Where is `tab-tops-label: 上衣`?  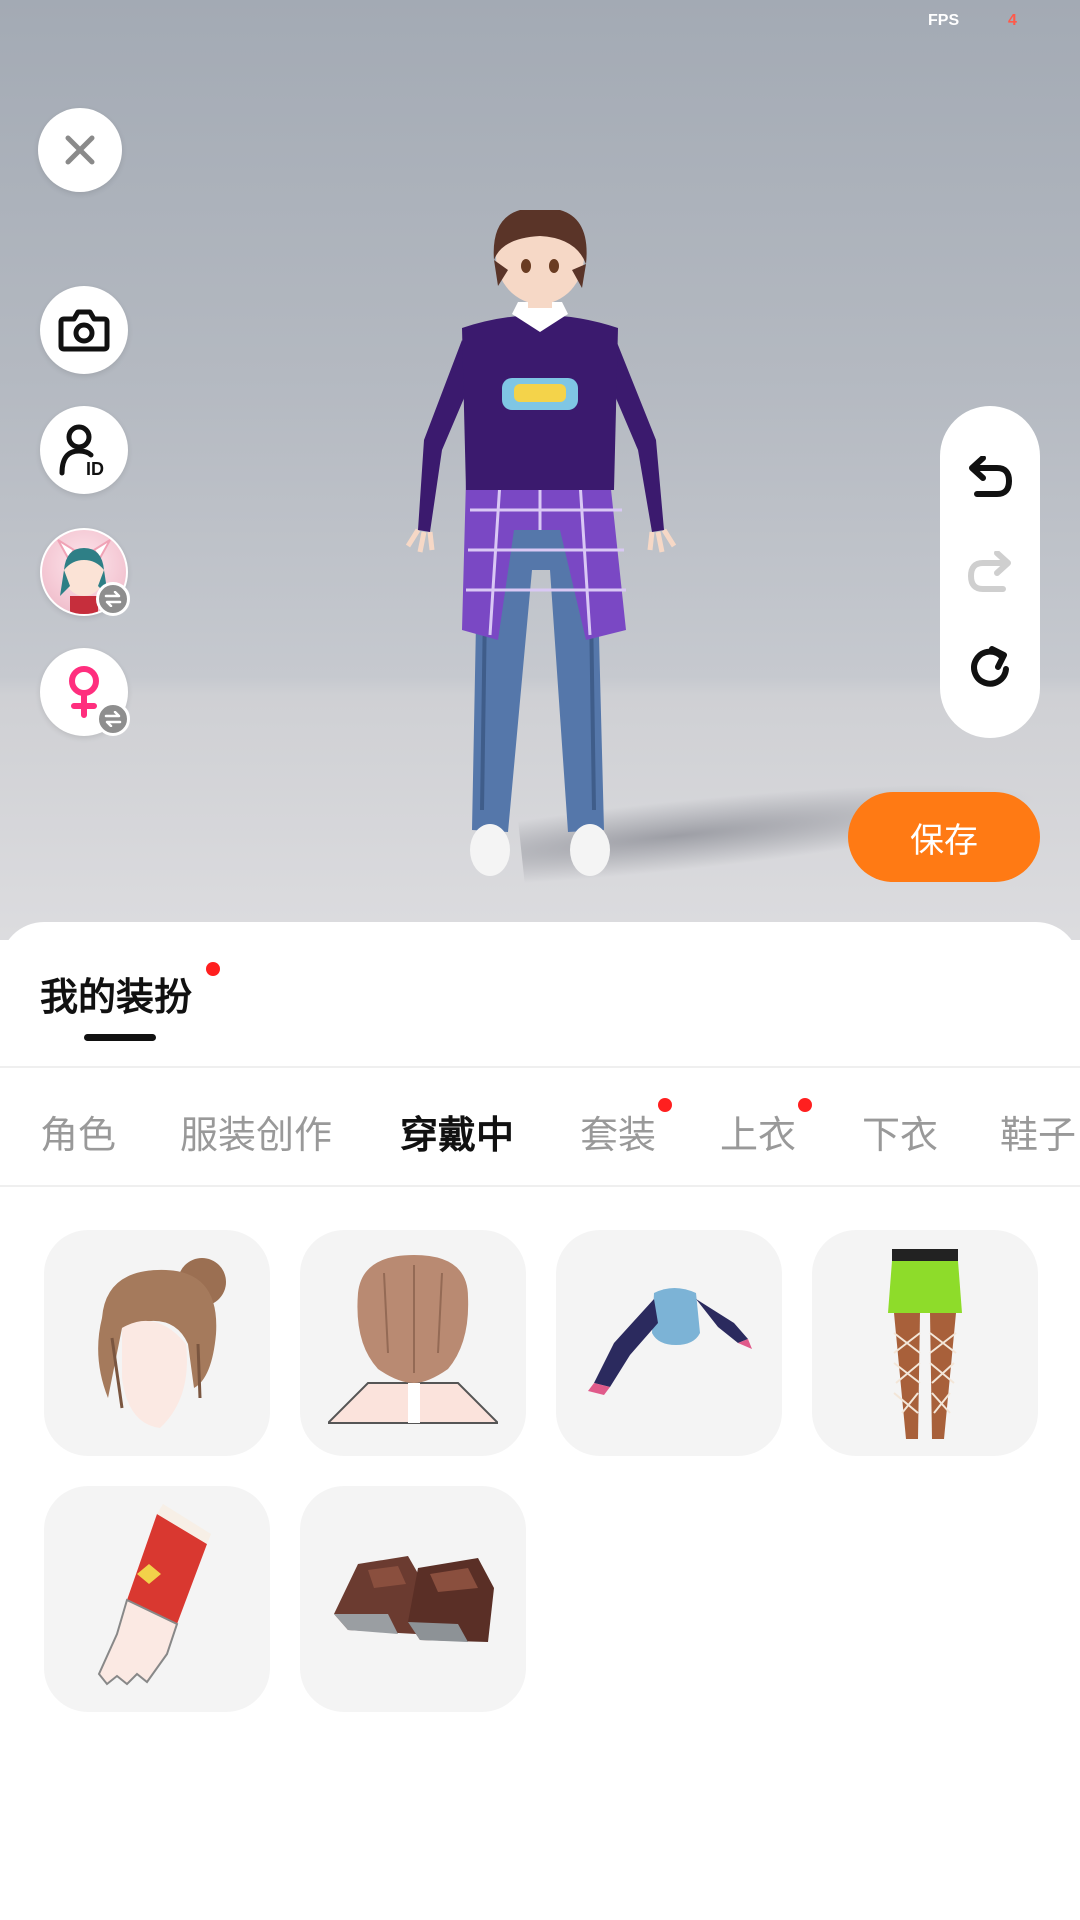
tab-tops-label: 上衣 is located at coordinates (758, 1135).